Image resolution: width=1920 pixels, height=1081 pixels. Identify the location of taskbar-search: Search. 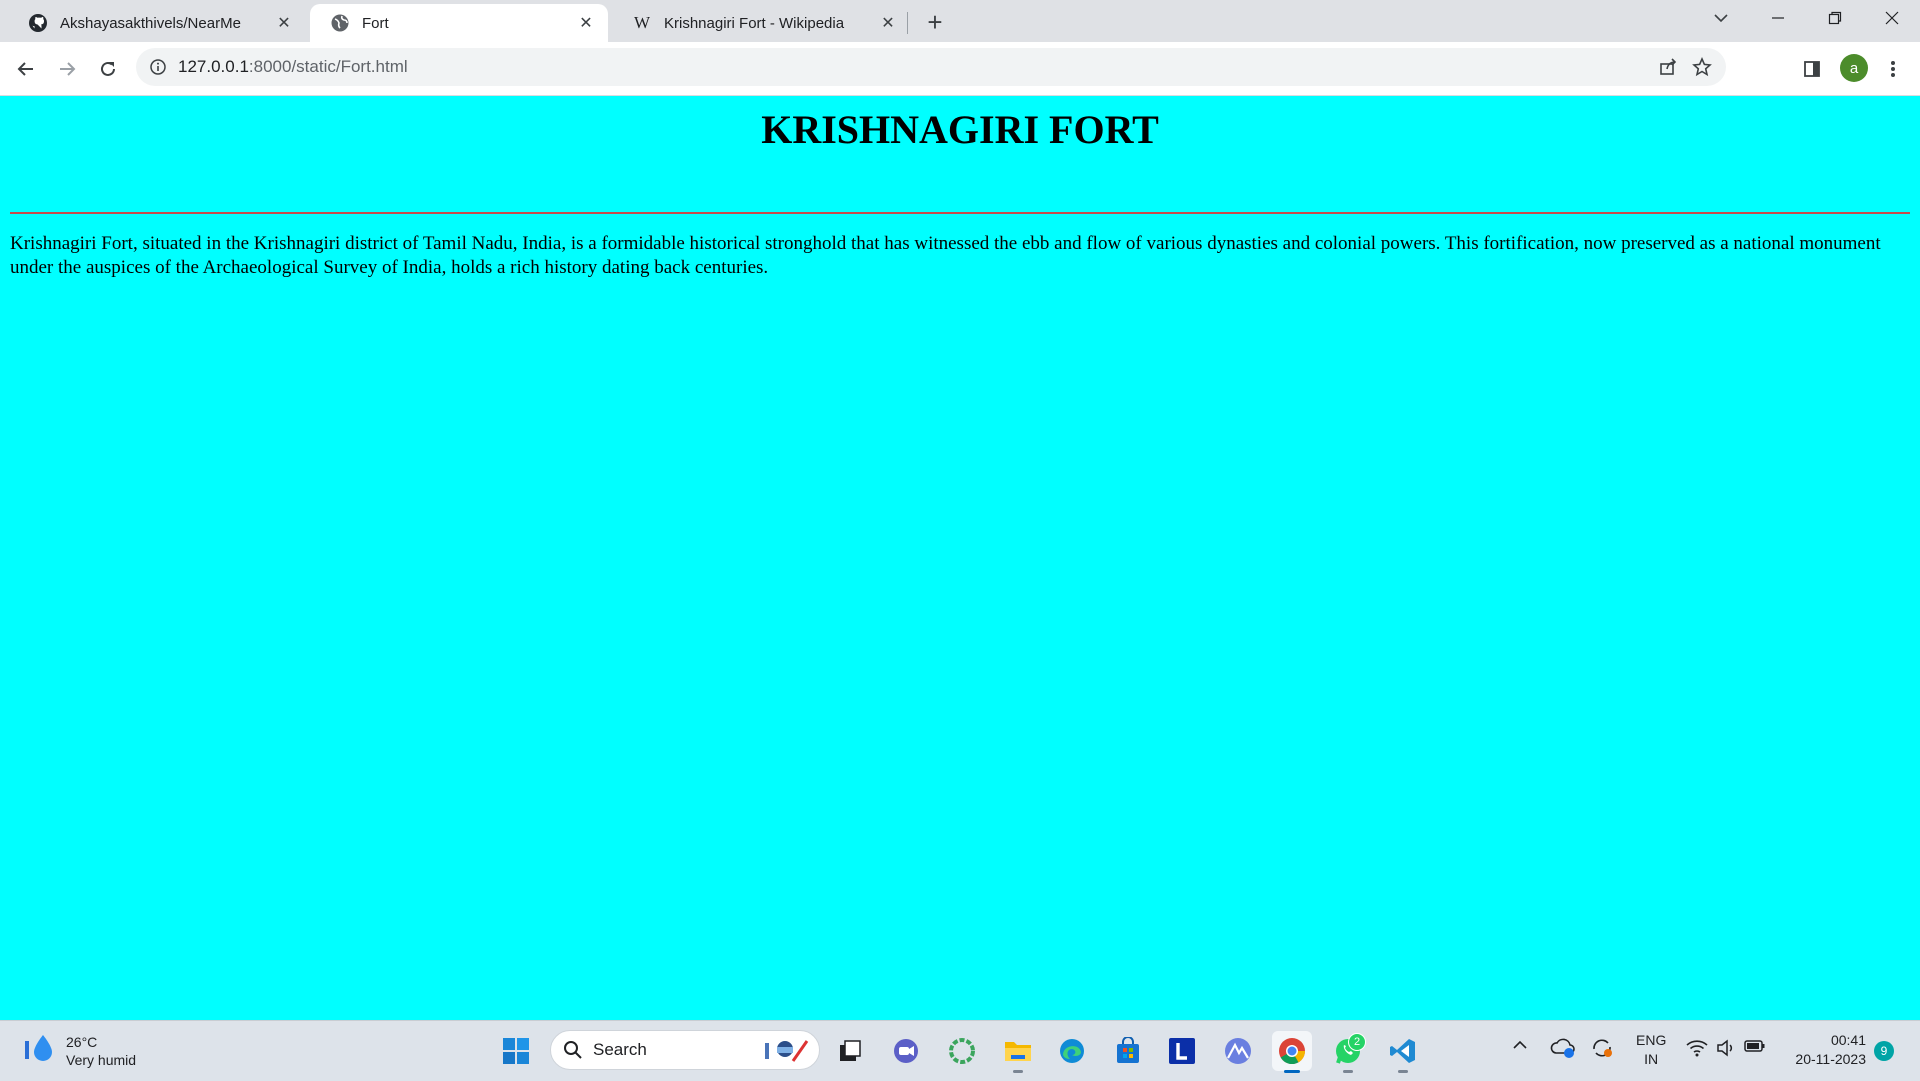
(685, 1050).